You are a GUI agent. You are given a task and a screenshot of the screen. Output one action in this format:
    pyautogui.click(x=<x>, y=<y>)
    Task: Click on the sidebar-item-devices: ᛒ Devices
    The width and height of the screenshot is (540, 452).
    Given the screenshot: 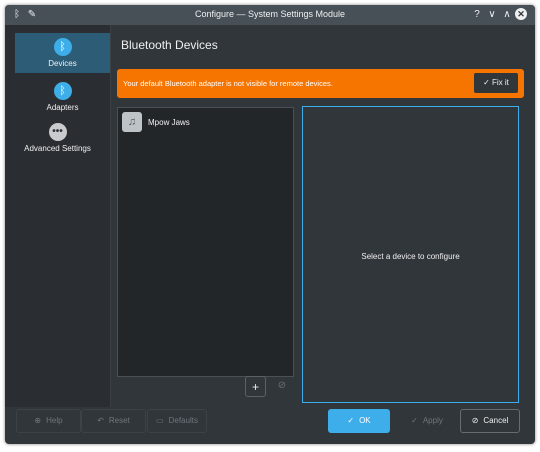 What is the action you would take?
    pyautogui.click(x=62, y=53)
    